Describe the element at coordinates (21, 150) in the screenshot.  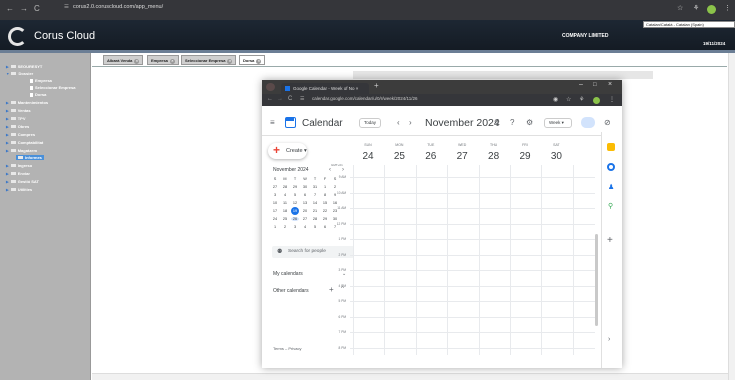
I see `sidebar-item-magatzem: ▶ Magatzem` at that location.